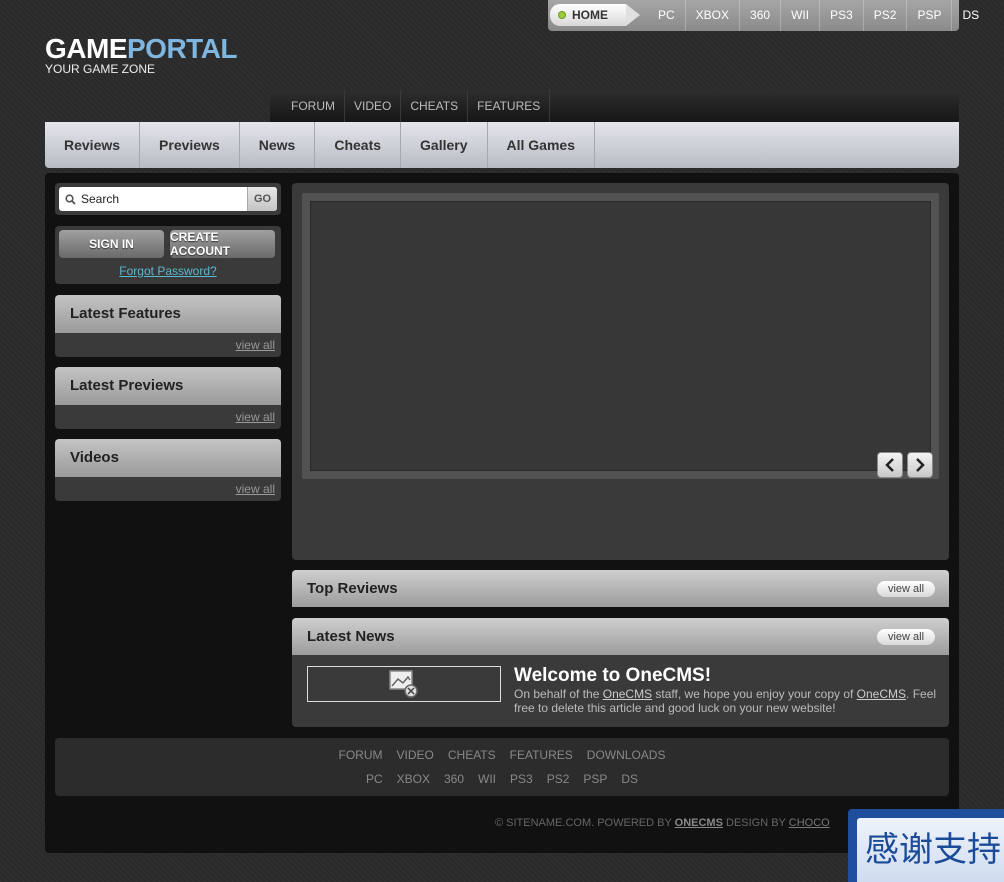  Describe the element at coordinates (541, 145) in the screenshot. I see `nav-all-games: All Games` at that location.